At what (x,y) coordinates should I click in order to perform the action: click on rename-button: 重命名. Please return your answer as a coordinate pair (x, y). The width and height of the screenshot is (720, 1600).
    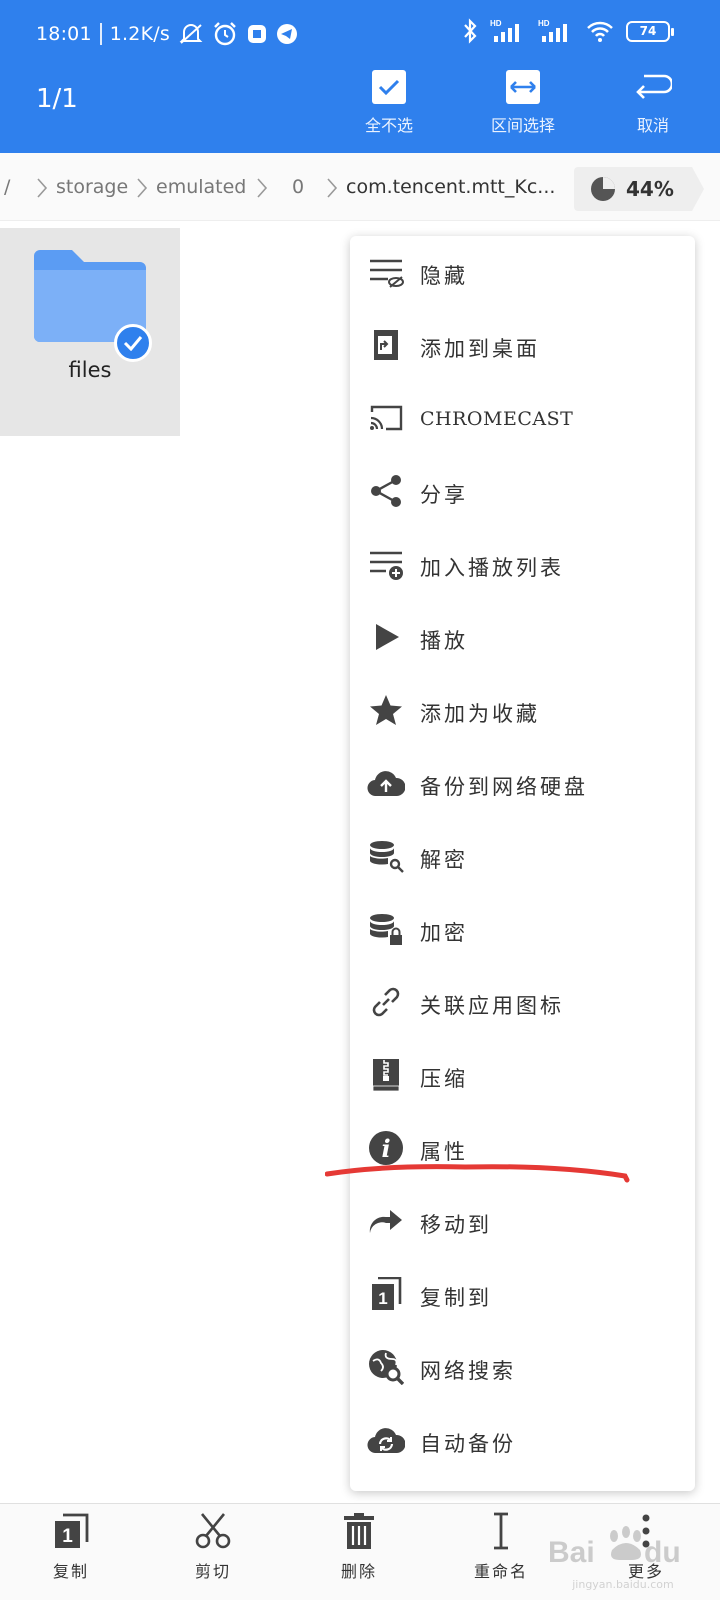
    Looking at the image, I should click on (501, 1555).